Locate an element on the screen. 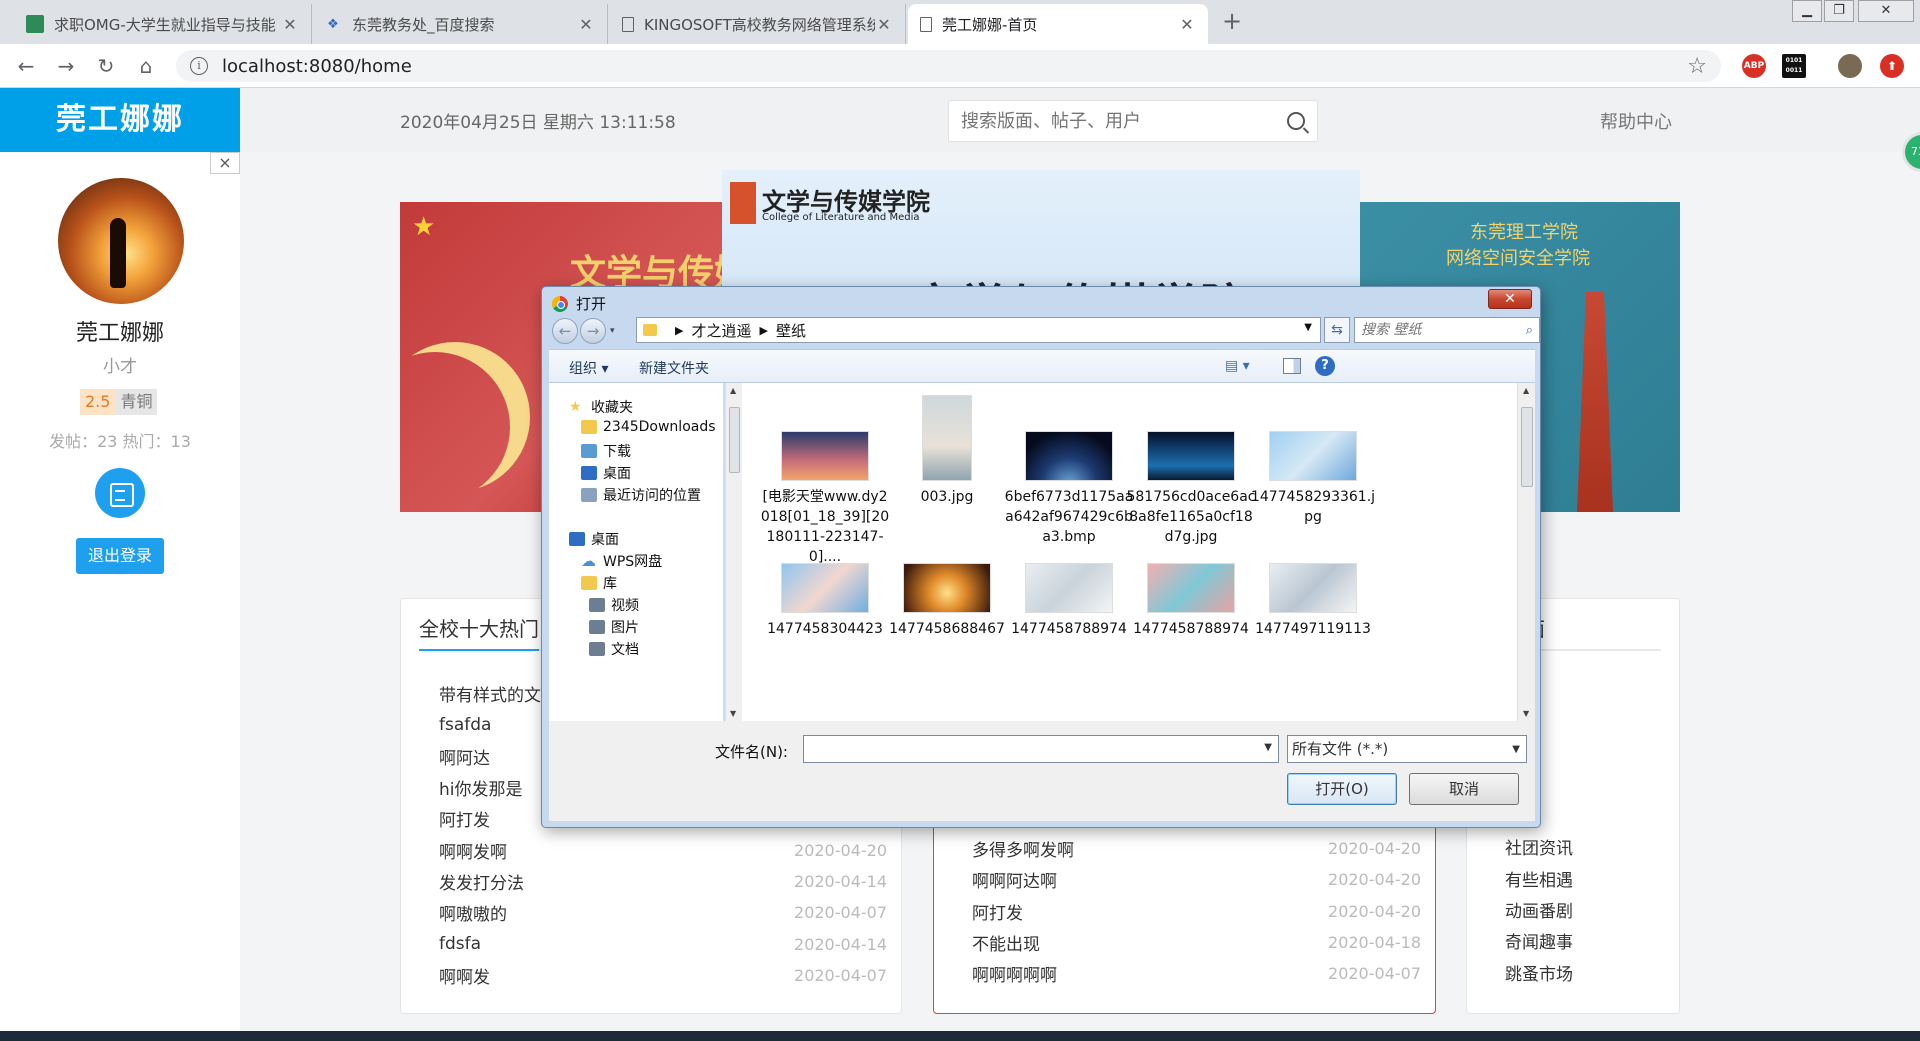  list-item-title: 啊啊发啊 is located at coordinates (473, 850).